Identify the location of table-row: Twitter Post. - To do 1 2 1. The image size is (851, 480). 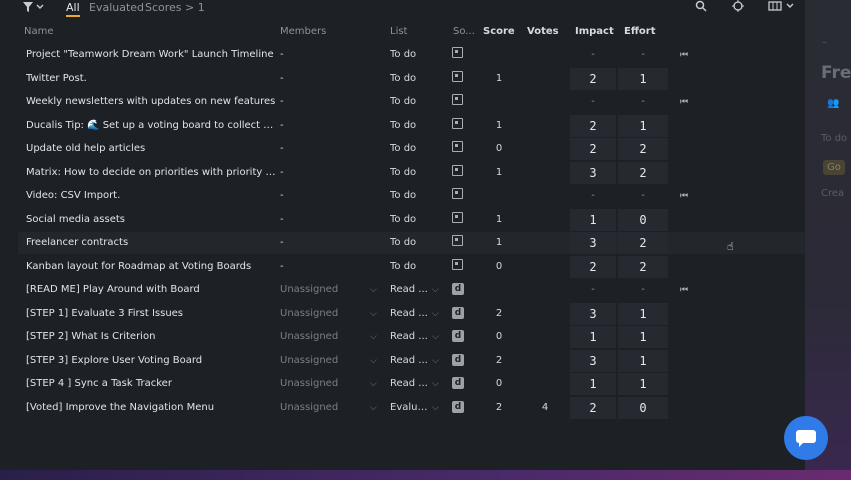
(411, 78).